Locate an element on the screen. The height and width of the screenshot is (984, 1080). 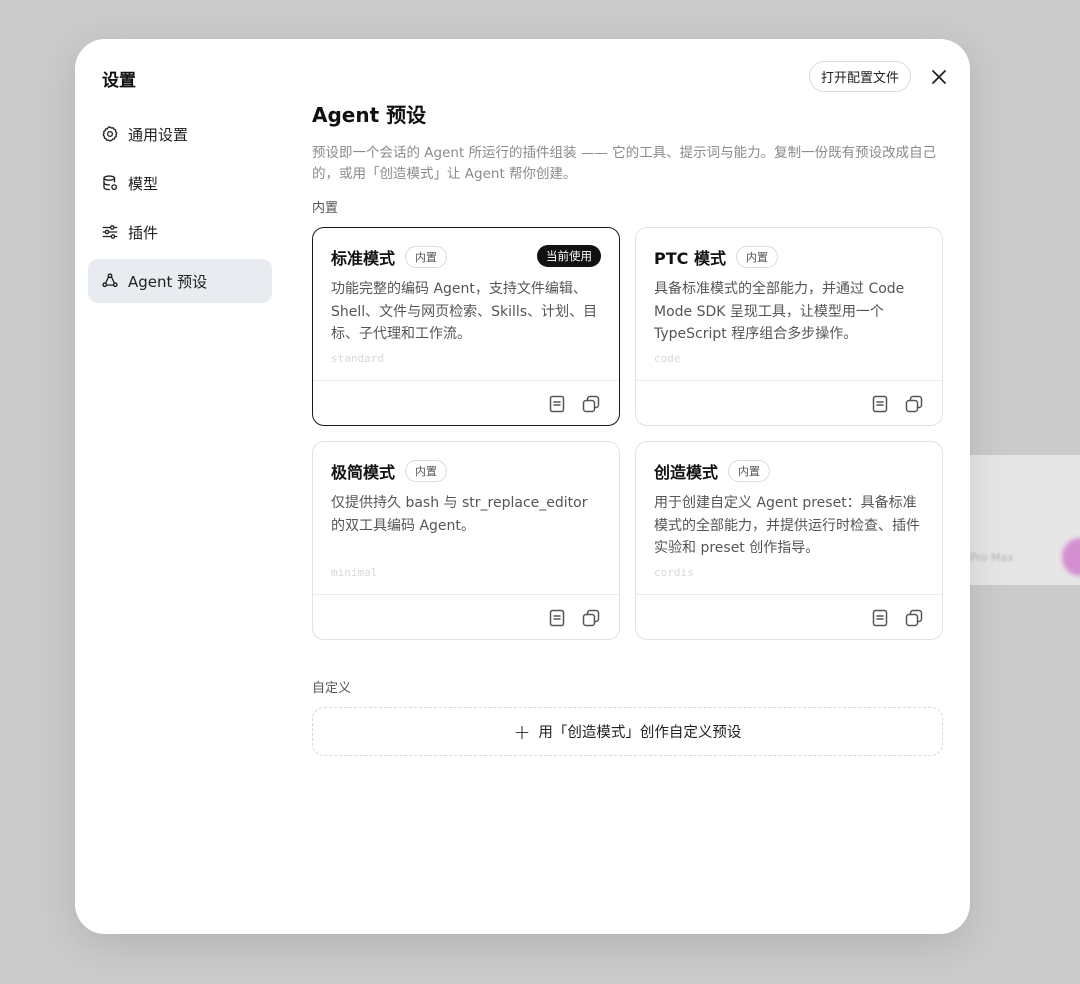
nav-item-label: Agent 预设 is located at coordinates (168, 281).